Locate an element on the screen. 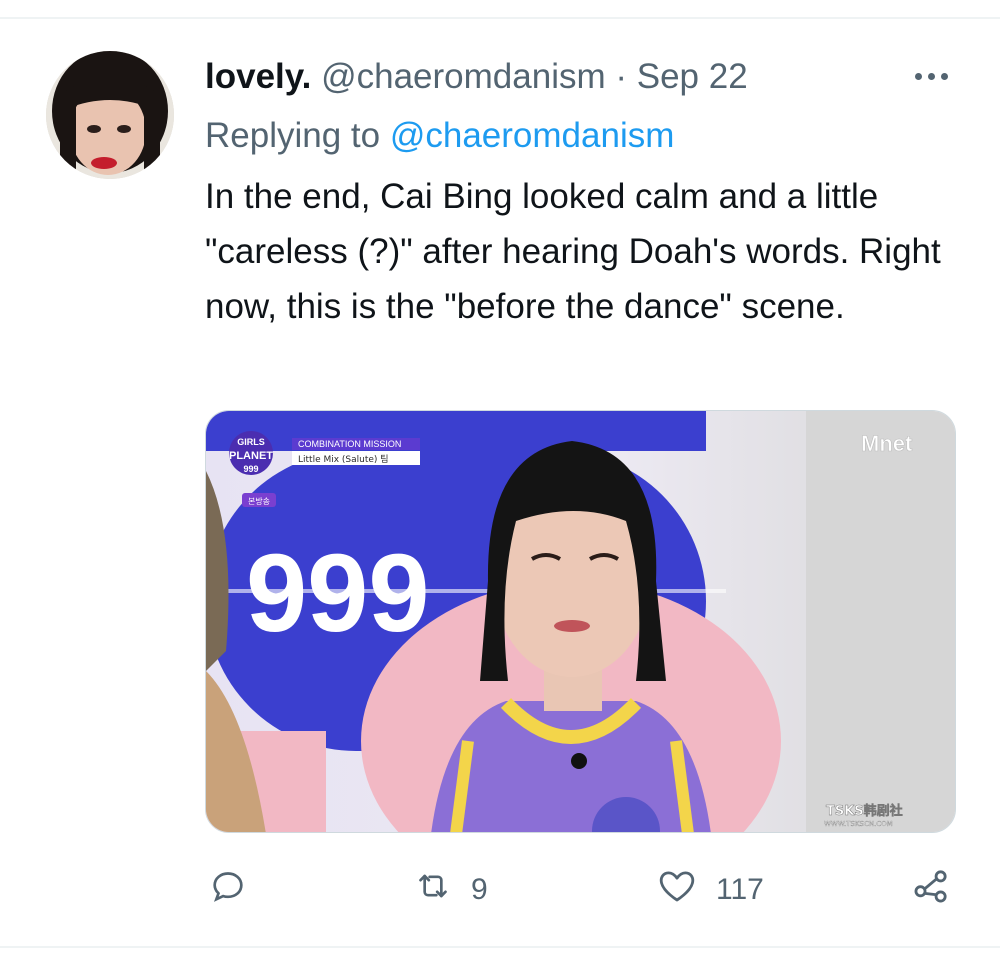 The height and width of the screenshot is (954, 1000). tweet-date: Sep 22 is located at coordinates (692, 76).